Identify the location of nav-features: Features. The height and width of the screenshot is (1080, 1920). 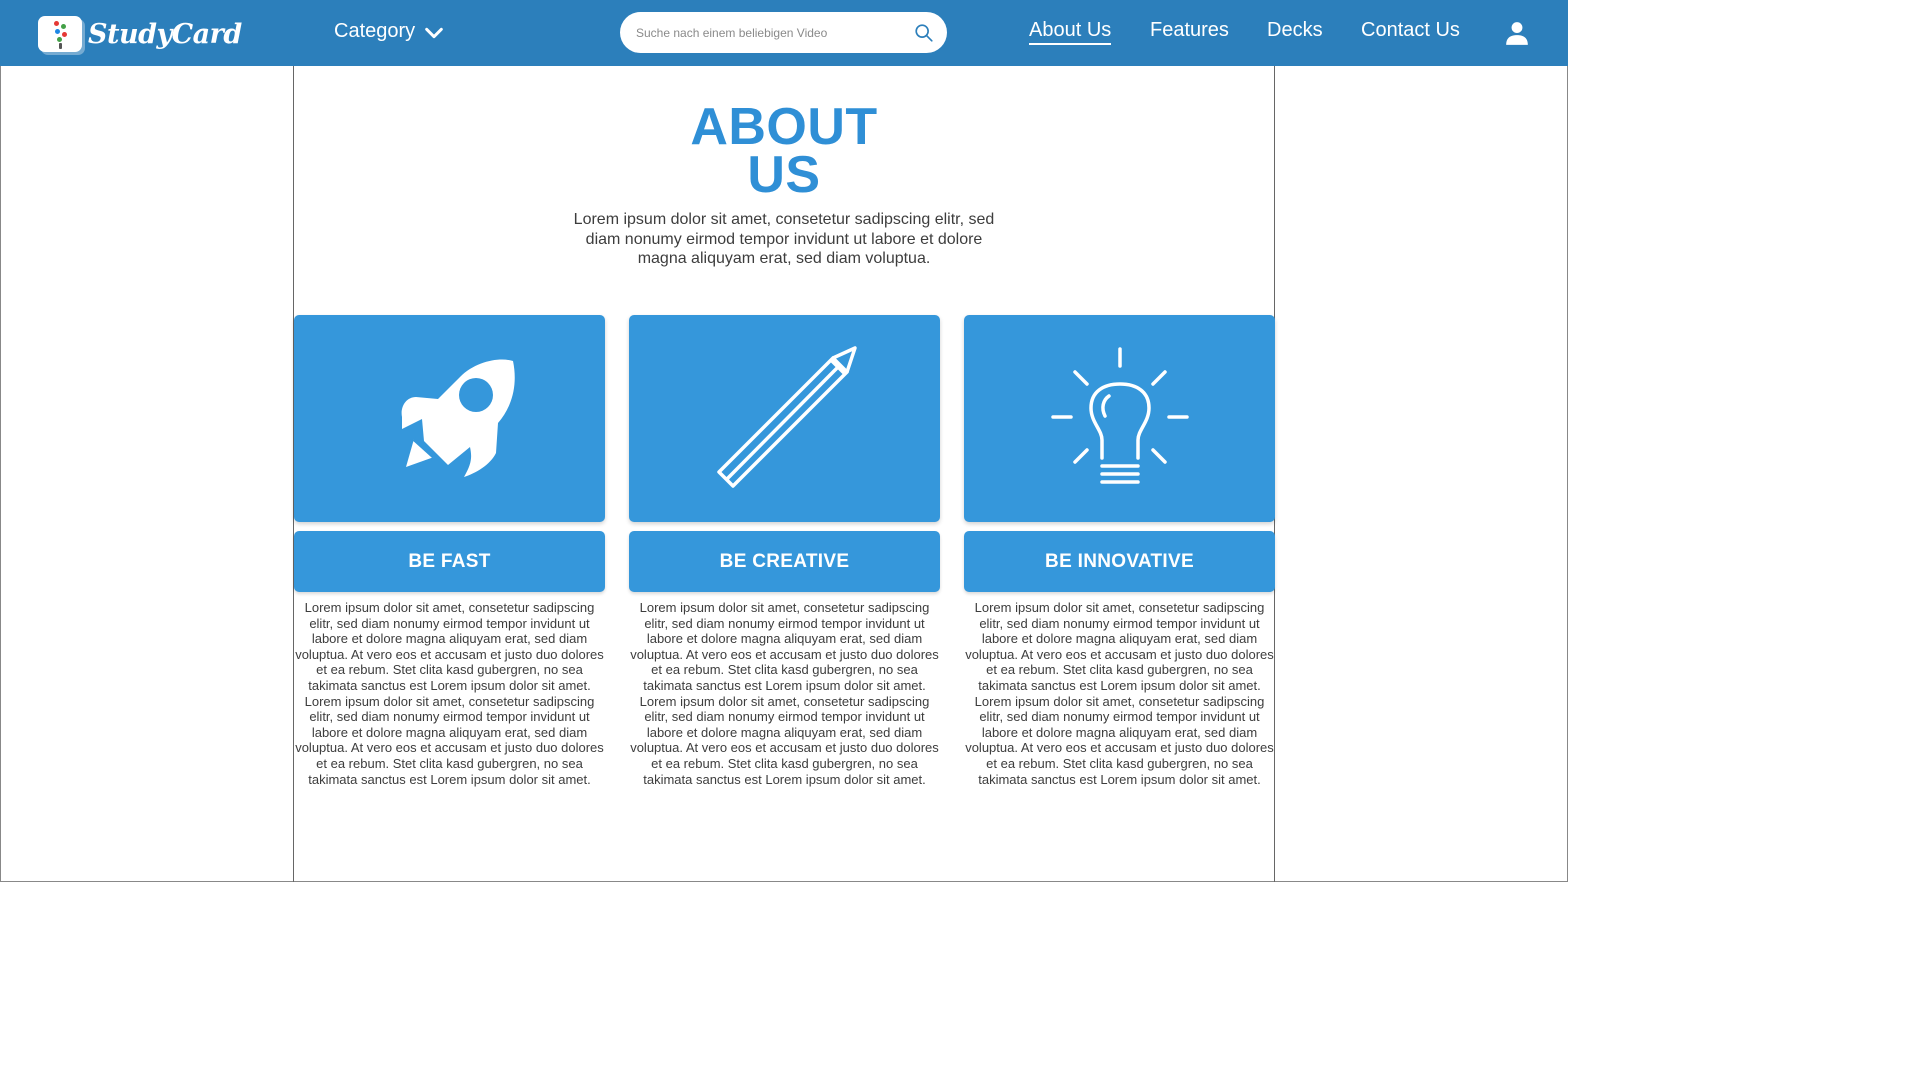
(1189, 30).